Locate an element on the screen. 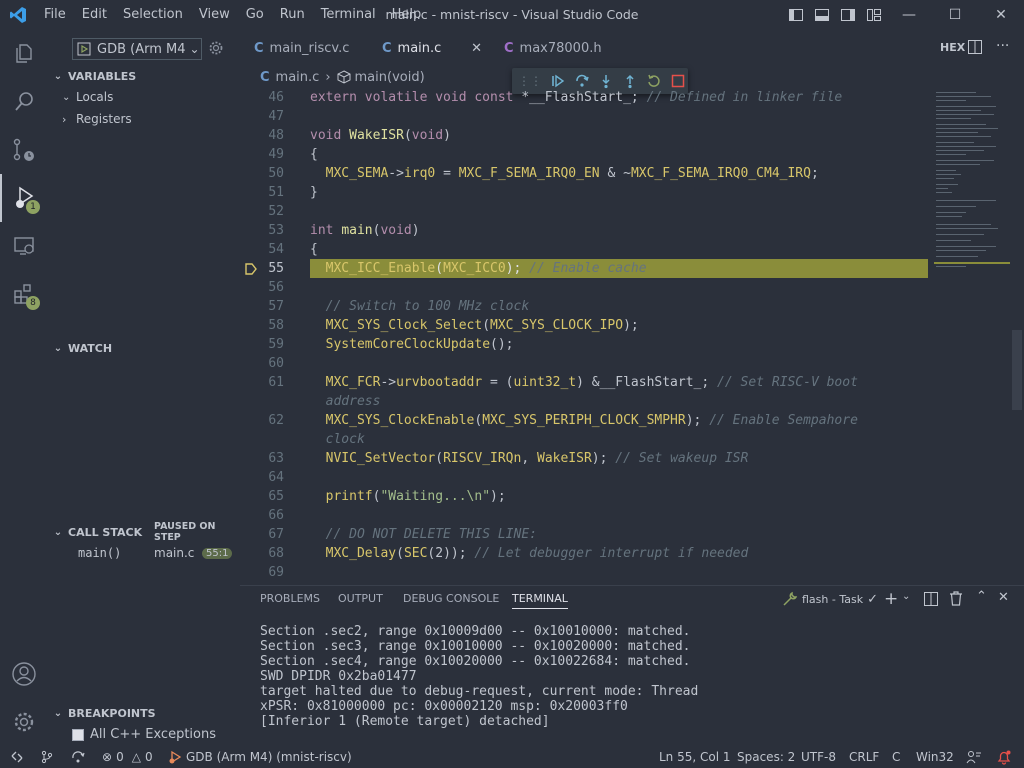 This screenshot has width=1024, height=768. accounts-icon is located at coordinates (24, 674).